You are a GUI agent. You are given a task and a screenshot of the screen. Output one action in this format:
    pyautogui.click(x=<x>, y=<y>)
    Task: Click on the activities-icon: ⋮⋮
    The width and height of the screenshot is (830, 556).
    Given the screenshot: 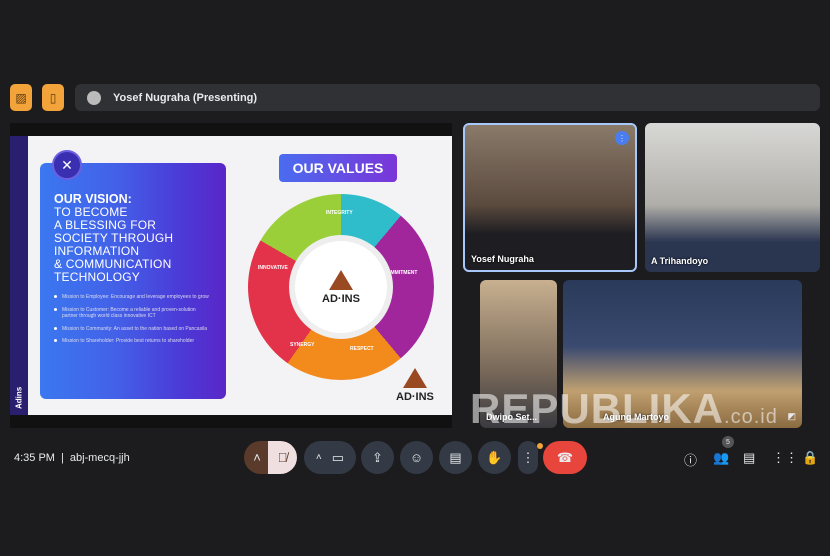 What is the action you would take?
    pyautogui.click(x=785, y=458)
    